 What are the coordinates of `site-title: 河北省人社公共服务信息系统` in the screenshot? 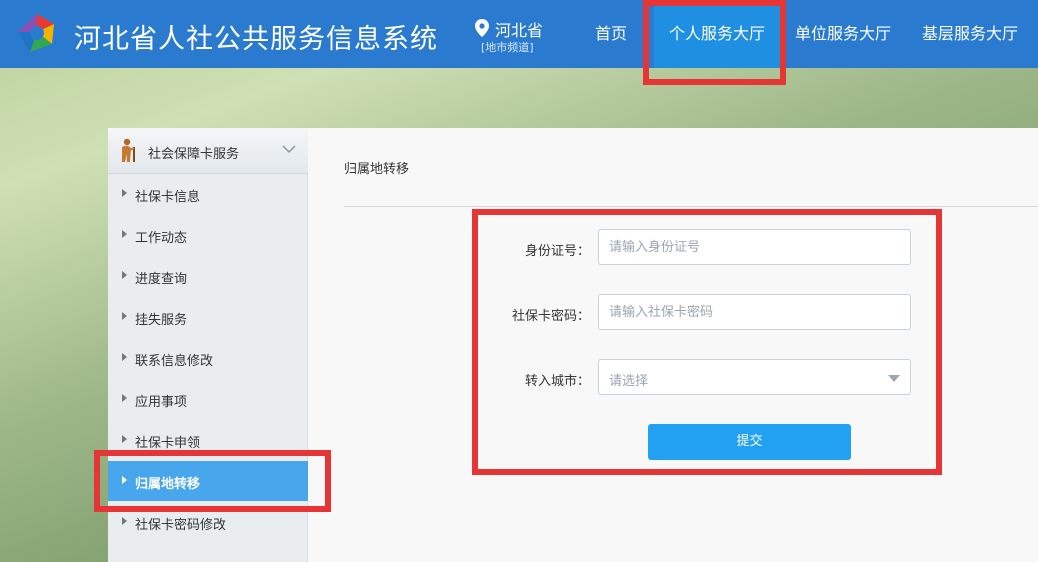 It's located at (256, 39).